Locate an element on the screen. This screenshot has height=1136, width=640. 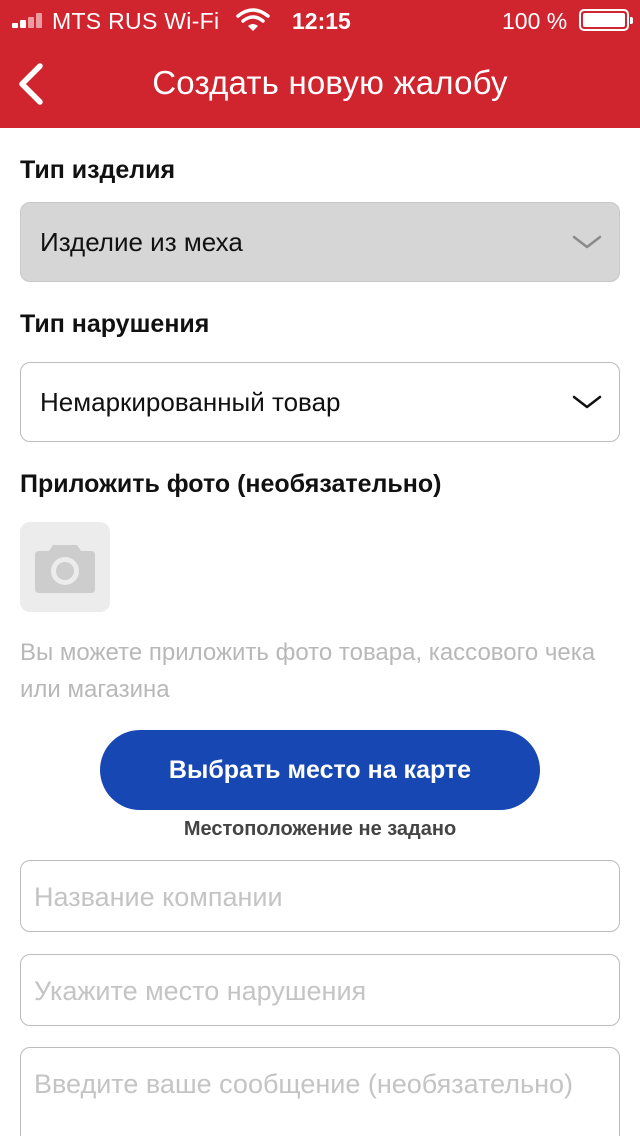
message-textarea: Введите ваше сообщение (необязательно) is located at coordinates (320, 1091).